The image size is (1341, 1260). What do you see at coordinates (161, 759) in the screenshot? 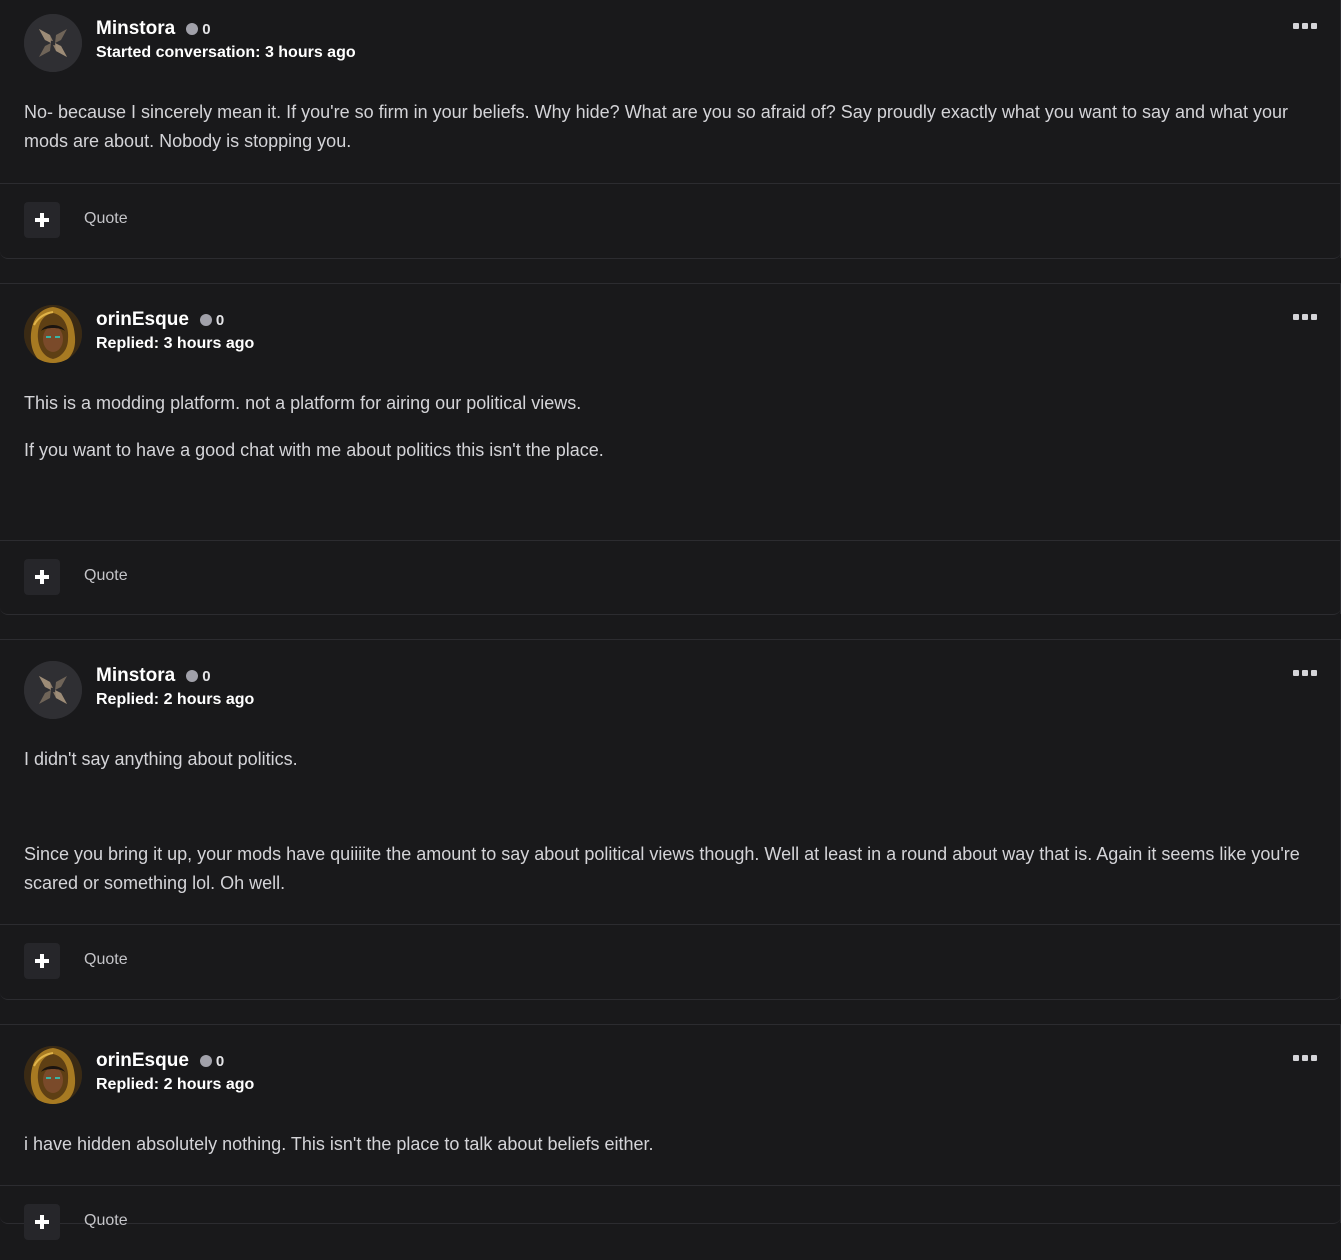
I see `post-paragraph: I didn't say anything about politics.` at bounding box center [161, 759].